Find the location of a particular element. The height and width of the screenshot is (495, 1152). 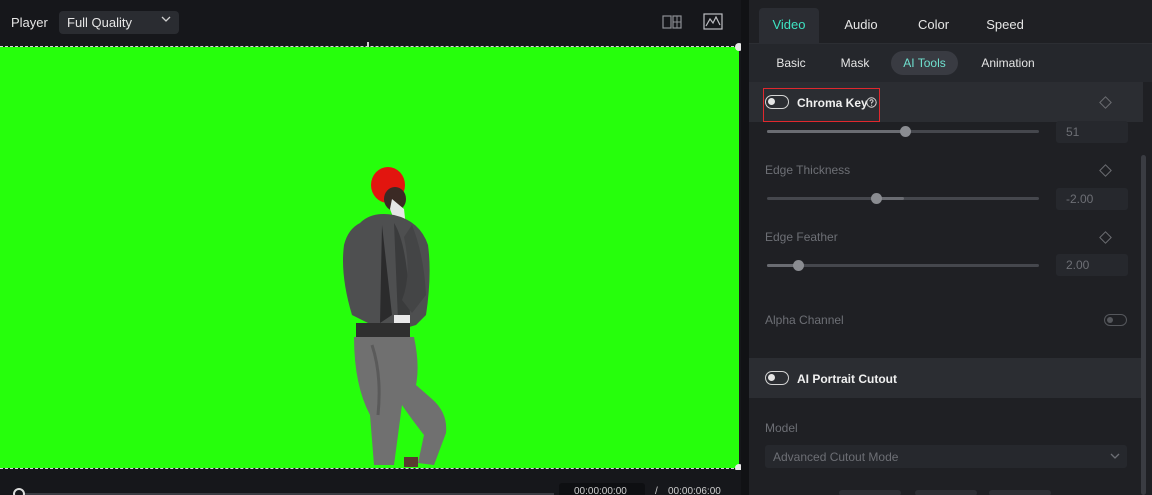

edge-feather-value: 2.00 is located at coordinates (1092, 265).